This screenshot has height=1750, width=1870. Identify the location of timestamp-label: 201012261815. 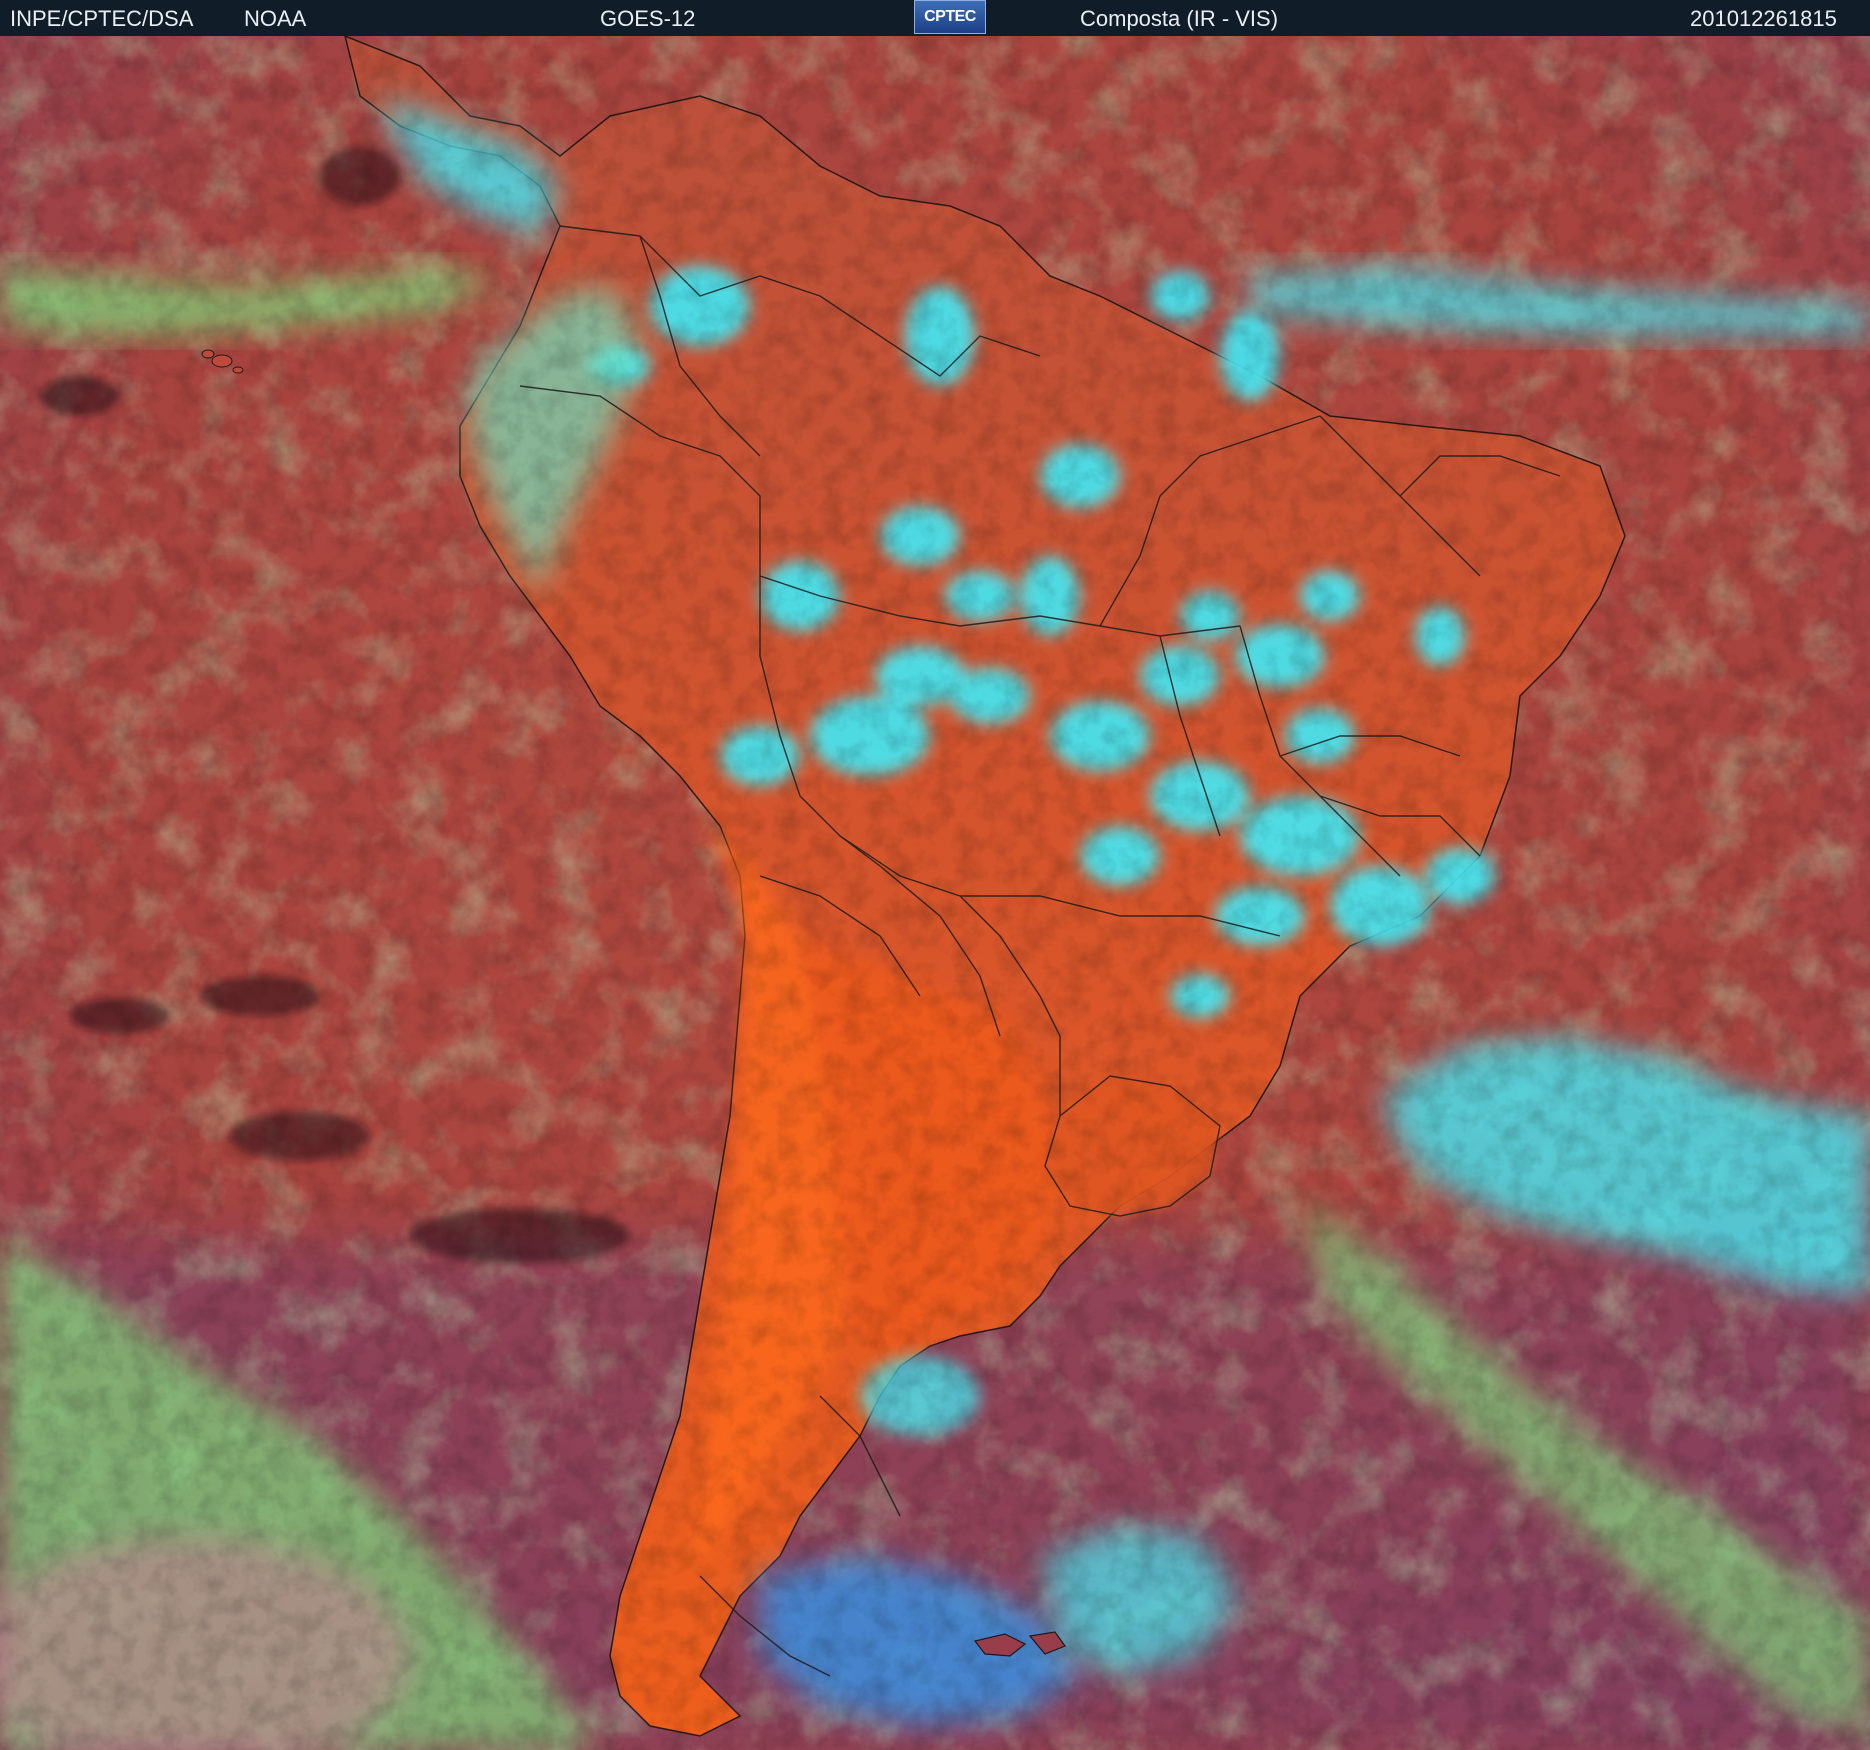
(1763, 18).